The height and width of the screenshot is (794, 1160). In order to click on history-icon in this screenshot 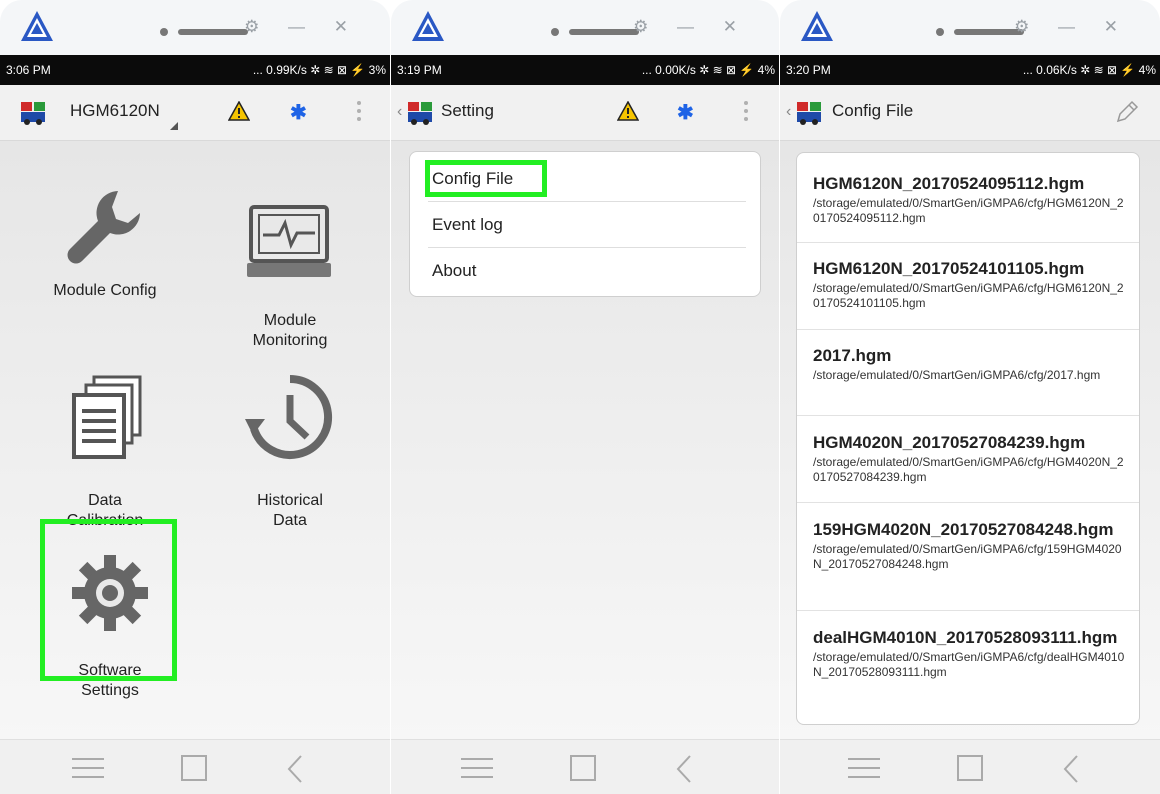, I will do `click(289, 417)`.